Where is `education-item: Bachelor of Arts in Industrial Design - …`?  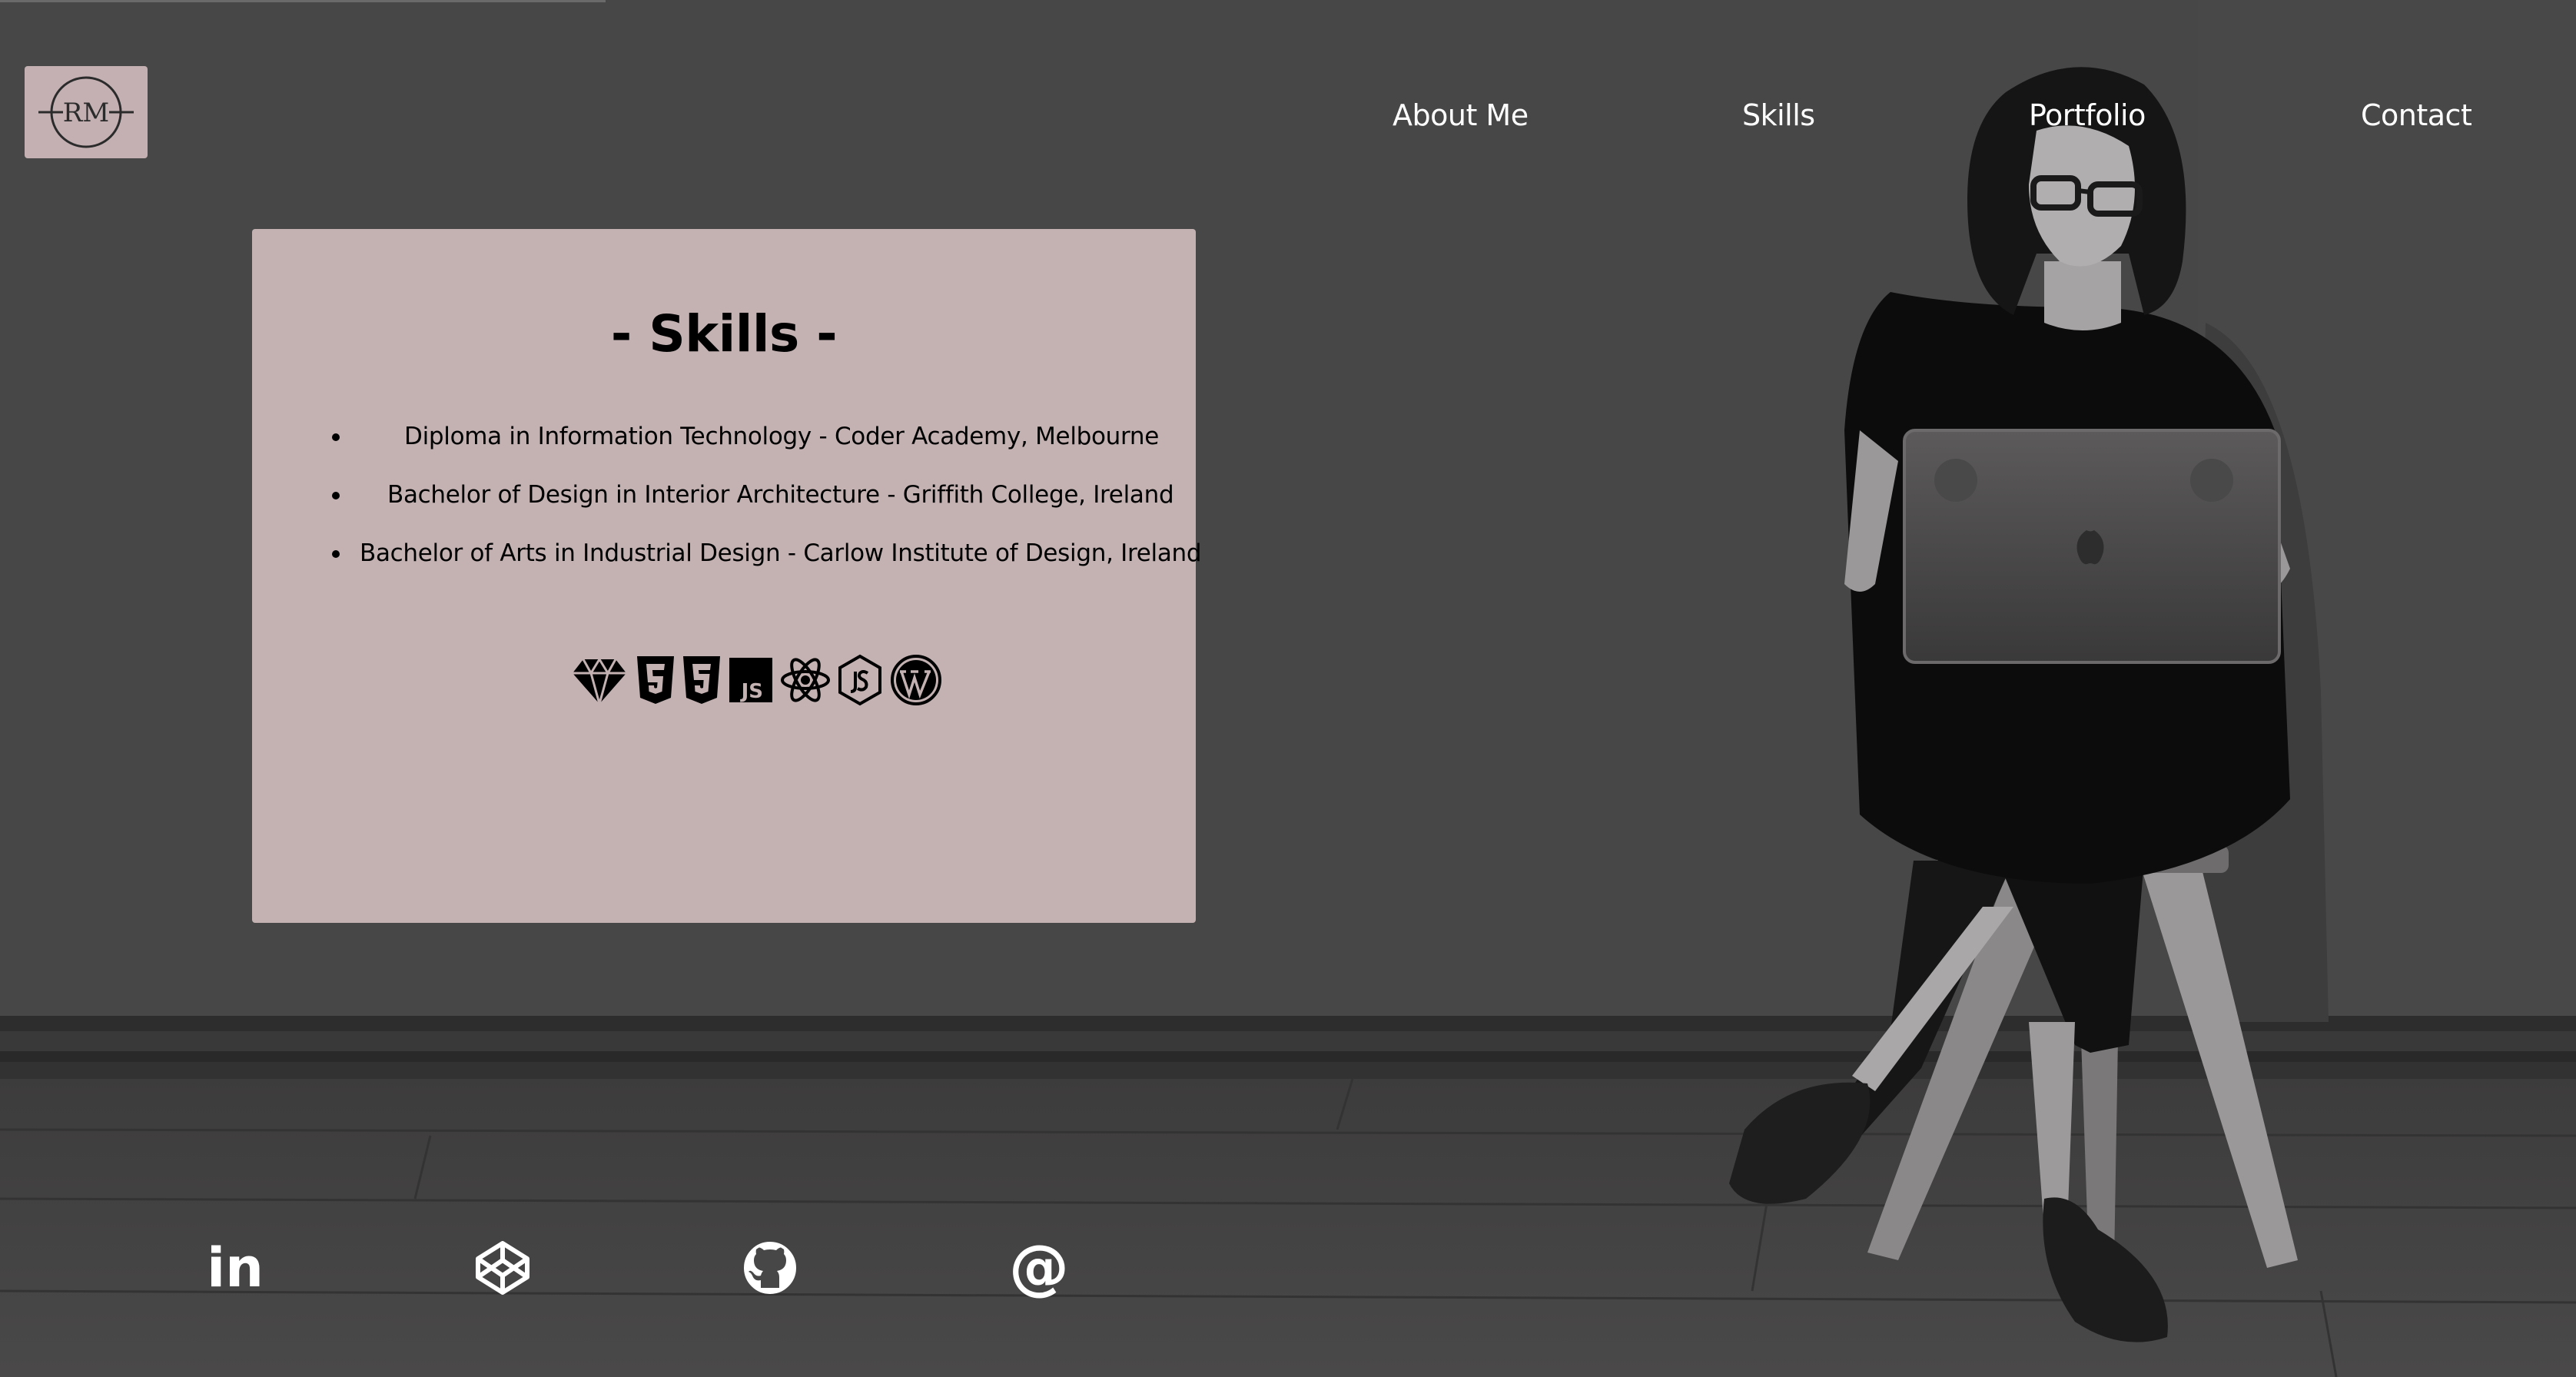
education-item: Bachelor of Arts in Industrial Design - … is located at coordinates (727, 553).